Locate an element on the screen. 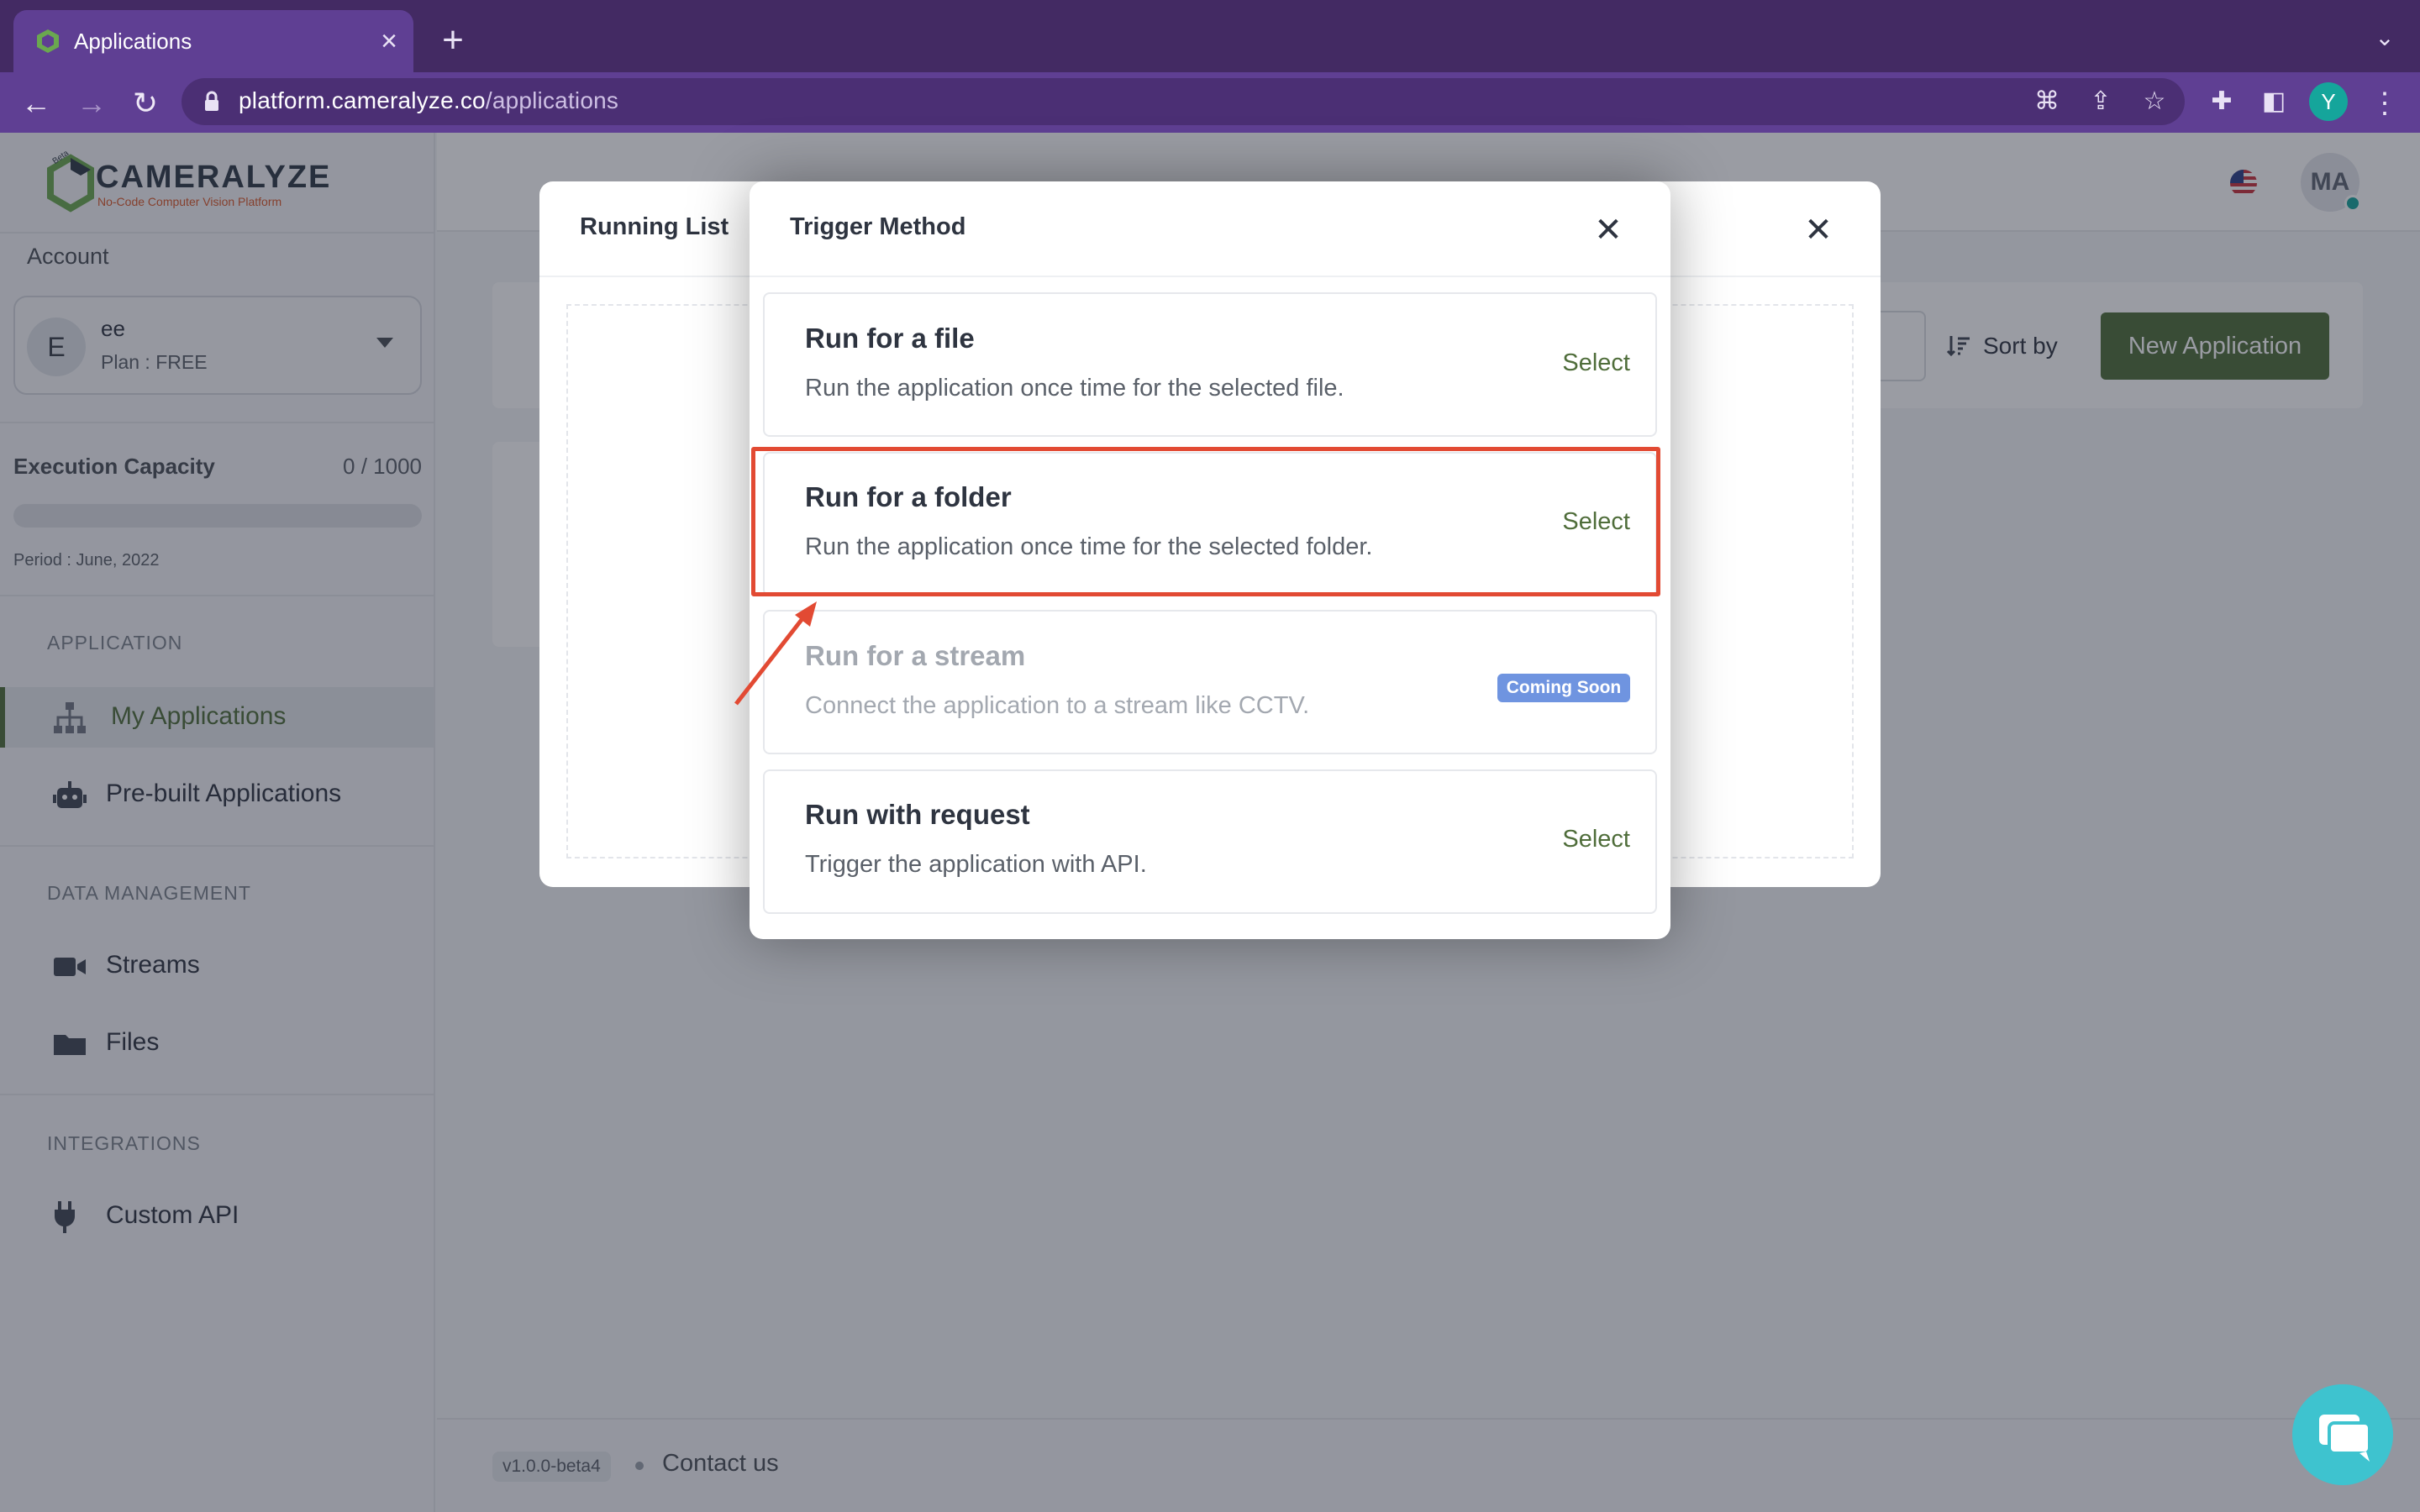 This screenshot has width=2420, height=1512. trigger-method-close-icon: ✕ is located at coordinates (1608, 230).